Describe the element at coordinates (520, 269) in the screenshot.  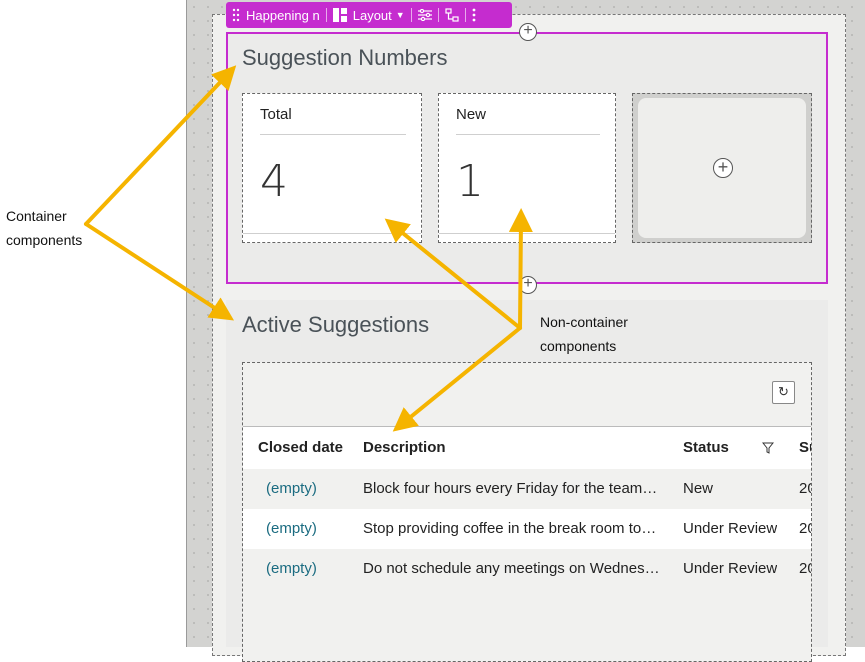
I see `arrow-to-new-card` at that location.